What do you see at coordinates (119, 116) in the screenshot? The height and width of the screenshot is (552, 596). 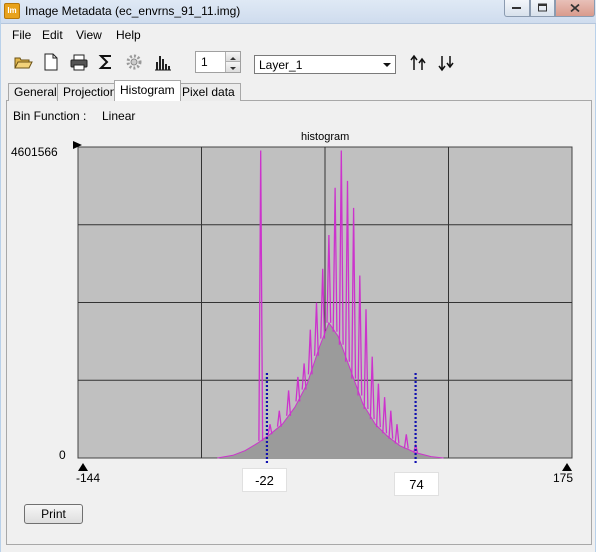 I see `bin-function-value: Linear` at bounding box center [119, 116].